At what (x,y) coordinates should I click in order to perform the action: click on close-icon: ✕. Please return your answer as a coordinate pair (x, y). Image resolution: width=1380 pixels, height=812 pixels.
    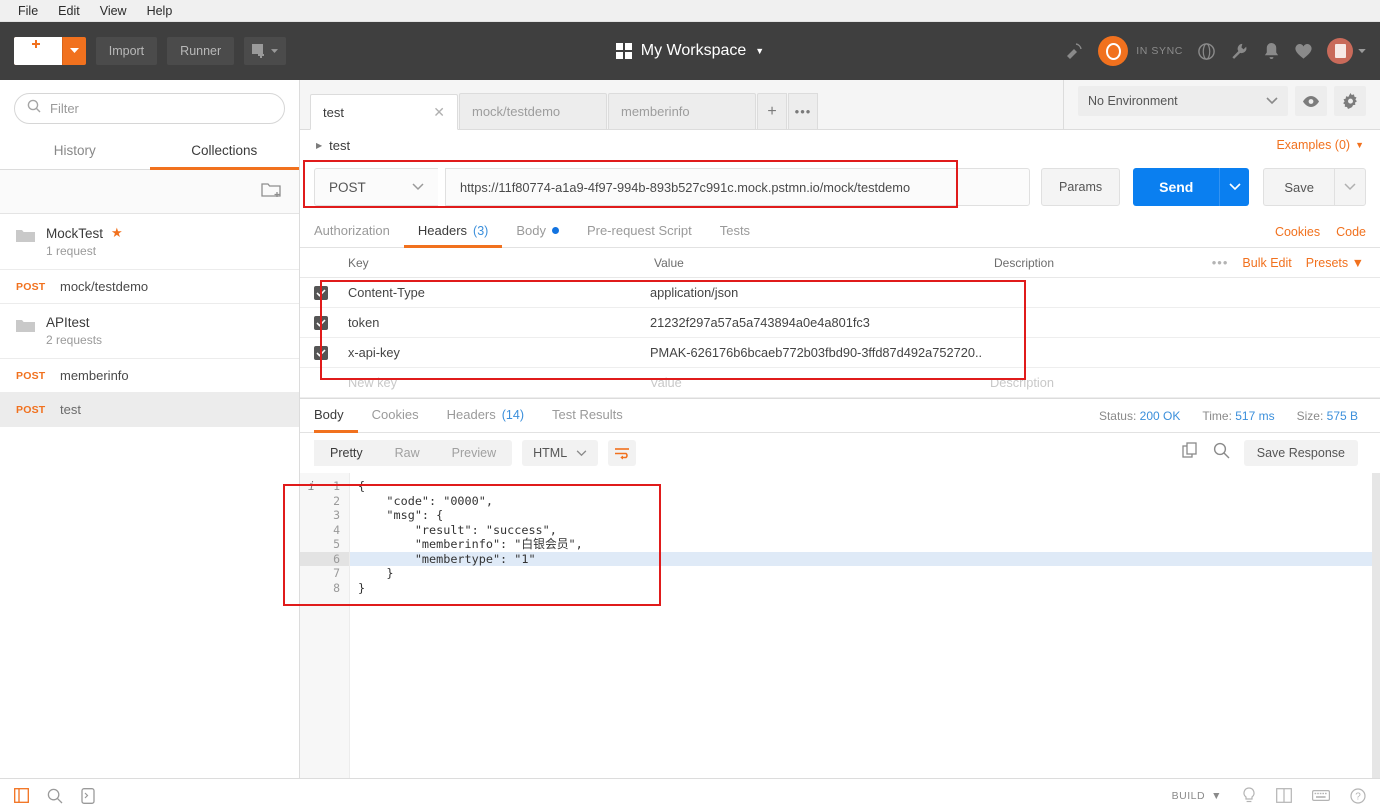
    Looking at the image, I should click on (439, 112).